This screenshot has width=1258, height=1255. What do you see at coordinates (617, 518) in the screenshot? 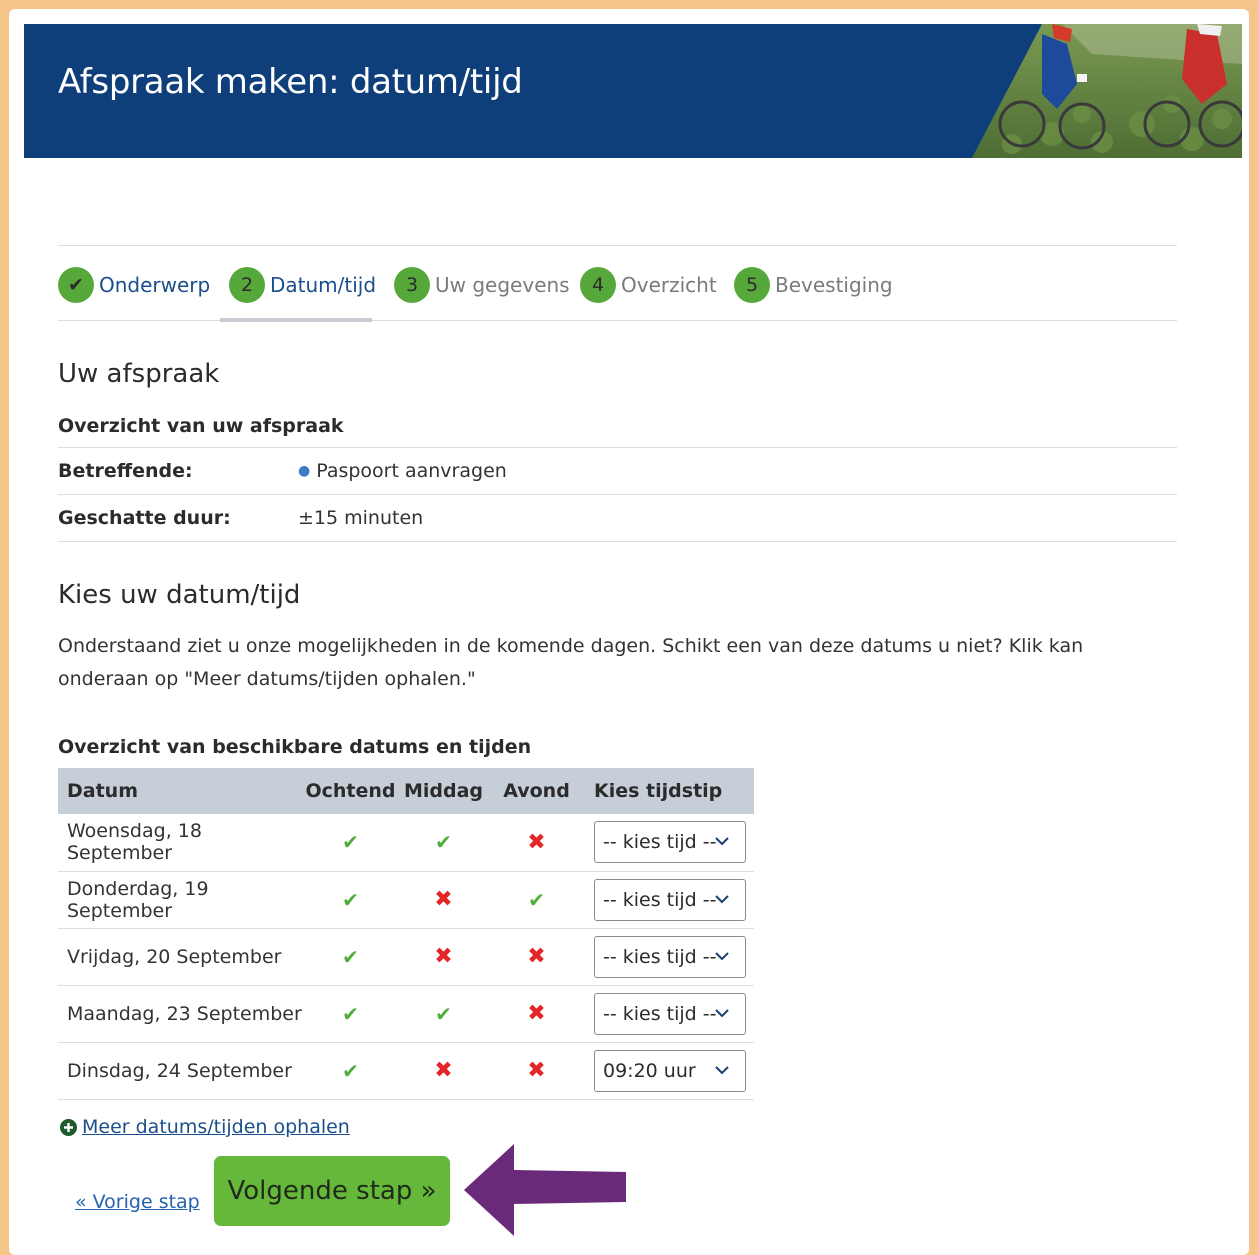
I see `duration-row: Geschatte duur: ±15 minuten` at bounding box center [617, 518].